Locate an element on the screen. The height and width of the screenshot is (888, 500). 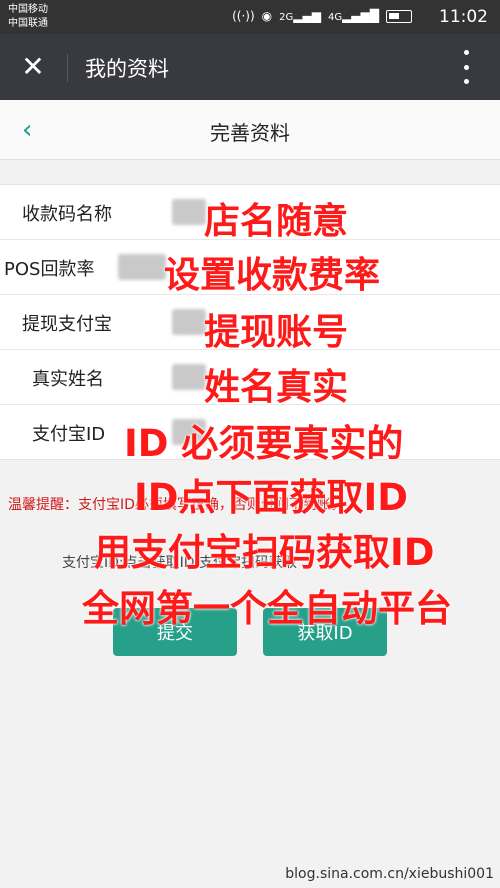
status-time: 11:02 is located at coordinates (463, 17).